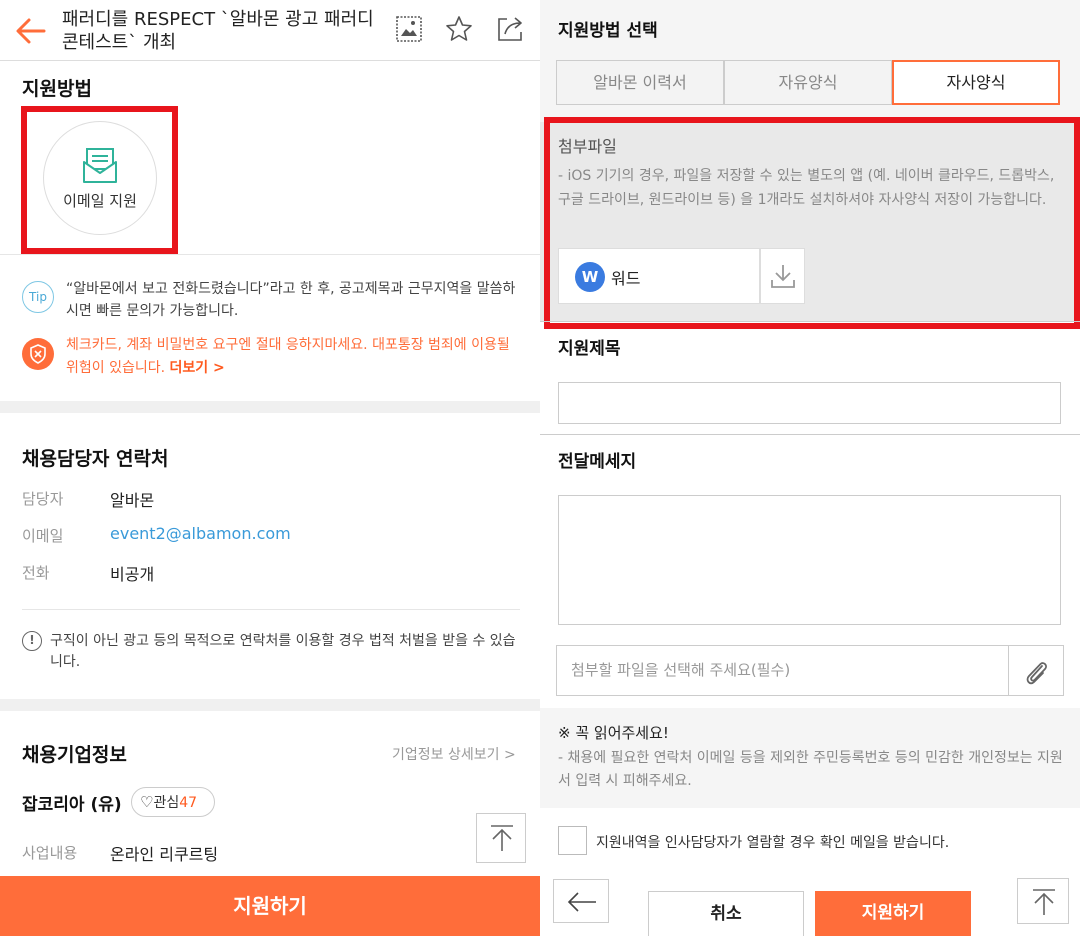  Describe the element at coordinates (188, 803) in the screenshot. I see `favorite-count: 47` at that location.